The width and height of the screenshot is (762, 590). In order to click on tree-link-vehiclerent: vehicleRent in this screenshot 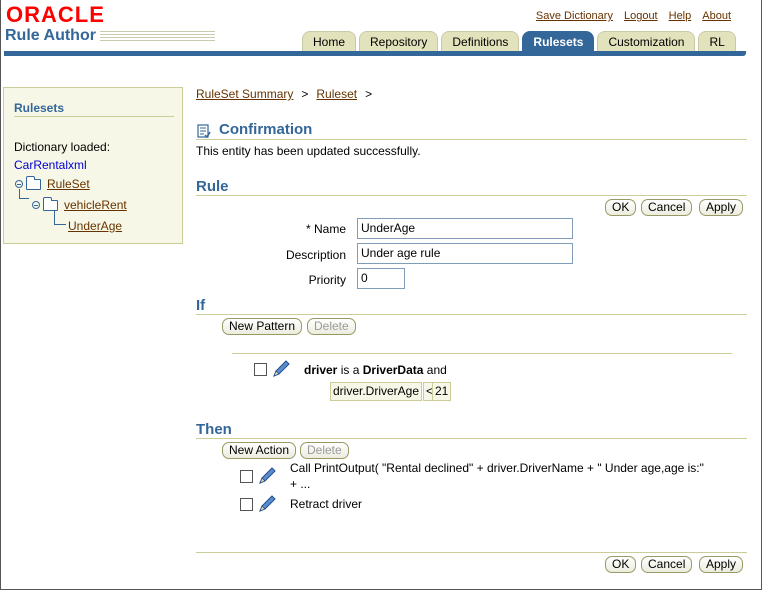, I will do `click(95, 205)`.